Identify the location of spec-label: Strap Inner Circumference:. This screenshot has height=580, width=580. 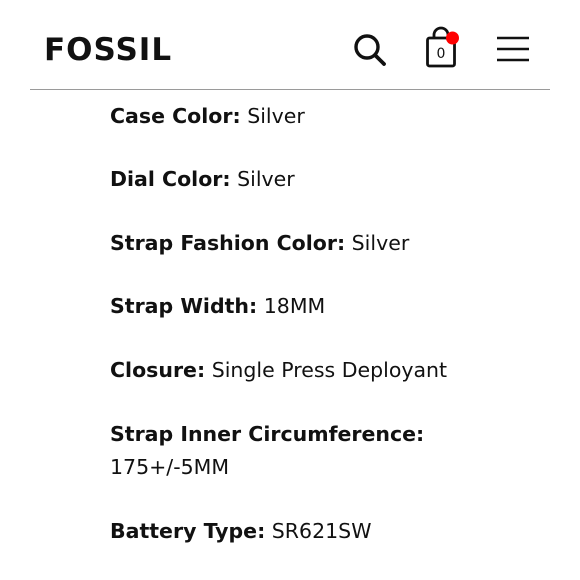
(267, 434).